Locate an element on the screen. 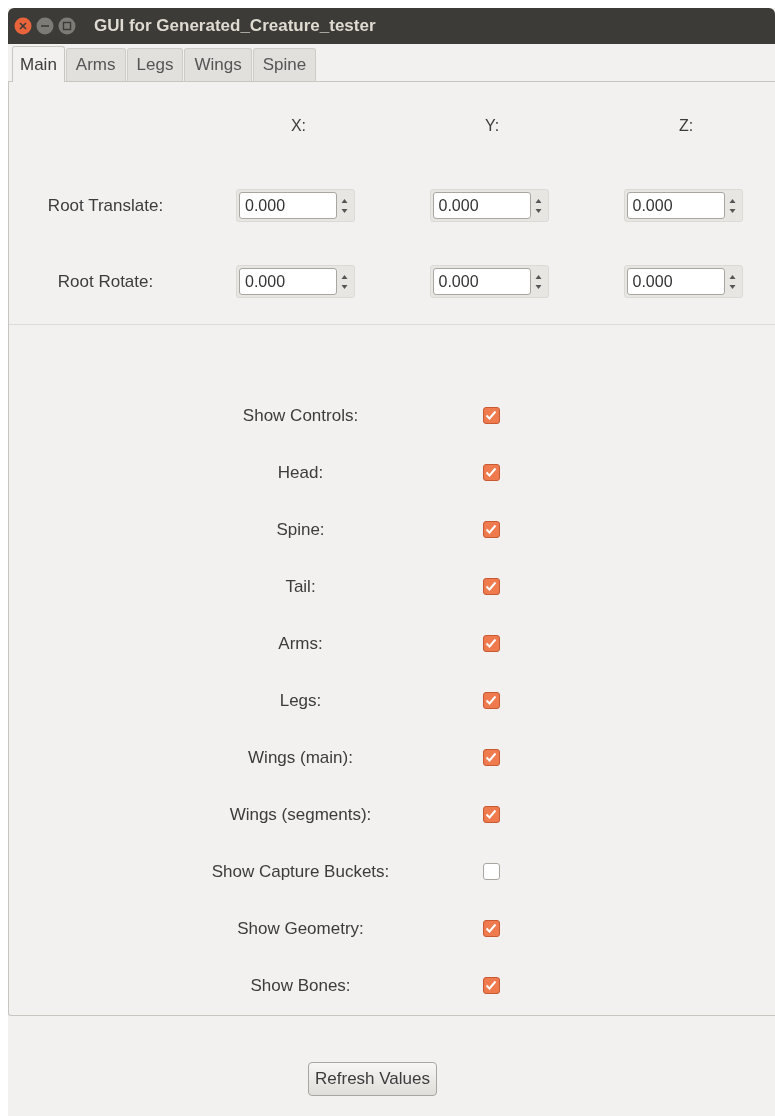  checkbox-label: Wings (segments): is located at coordinates (300, 814).